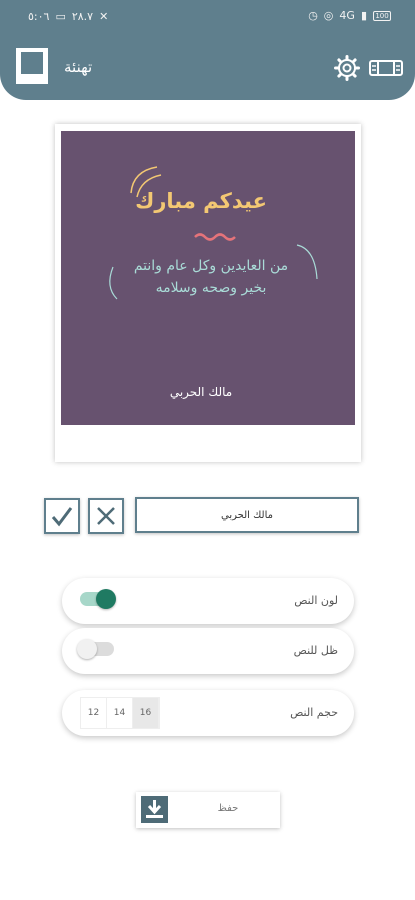  I want to click on size-option-16: 16, so click(146, 713).